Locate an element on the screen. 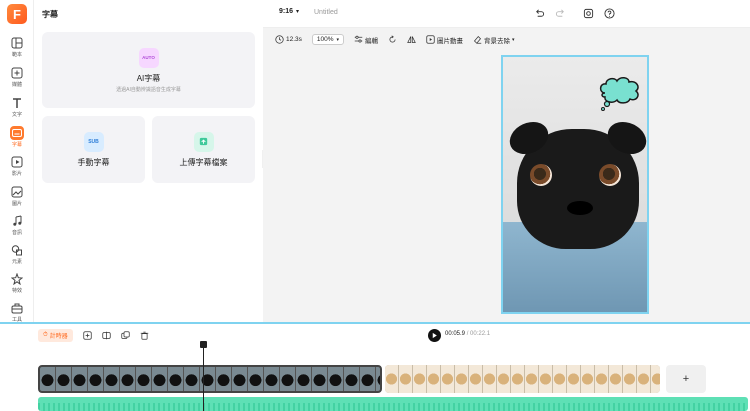 This screenshot has height=411, width=750. rail-item-images: 圖片 is located at coordinates (17, 198).